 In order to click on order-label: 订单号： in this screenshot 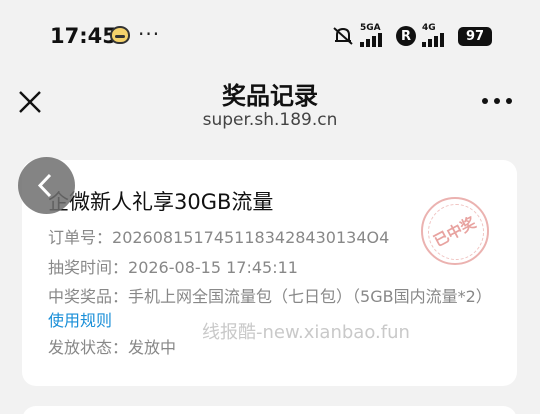, I will do `click(80, 237)`.